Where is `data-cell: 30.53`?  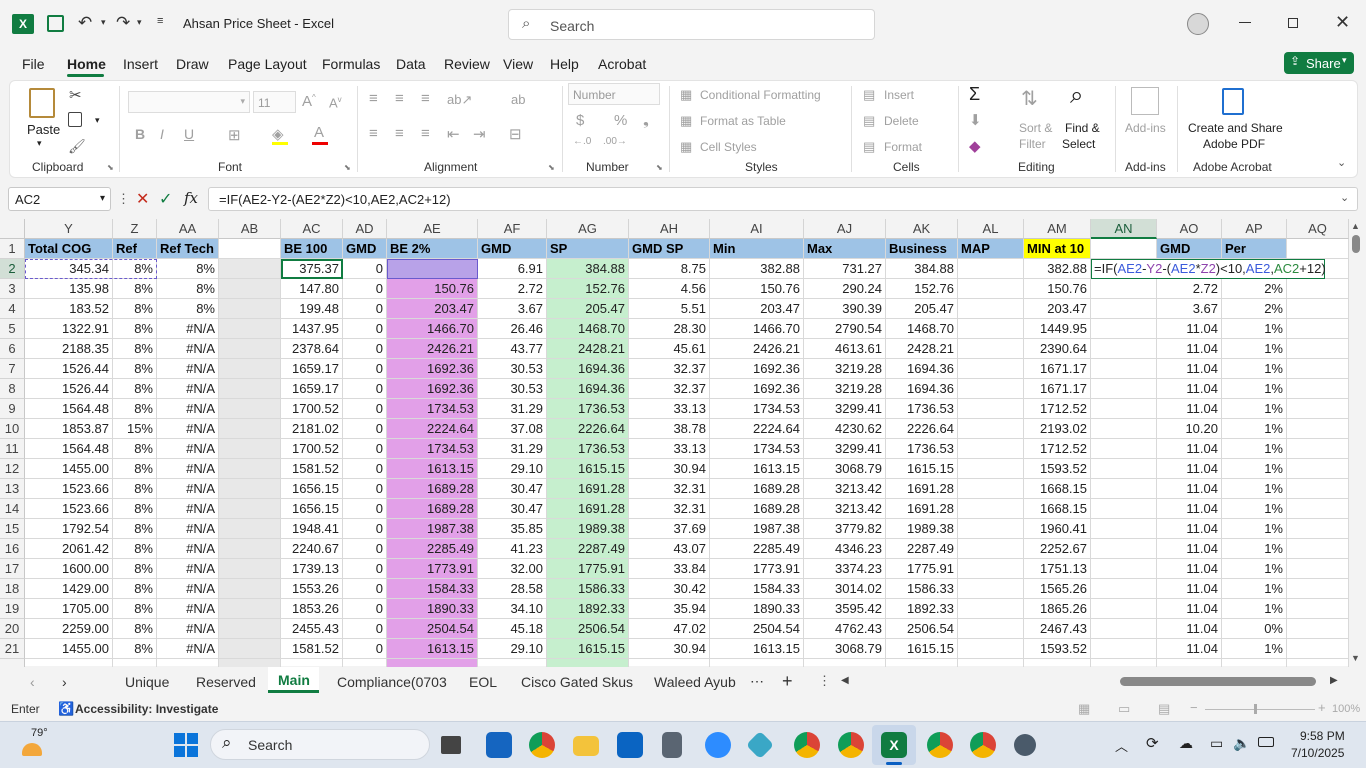 data-cell: 30.53 is located at coordinates (512, 369).